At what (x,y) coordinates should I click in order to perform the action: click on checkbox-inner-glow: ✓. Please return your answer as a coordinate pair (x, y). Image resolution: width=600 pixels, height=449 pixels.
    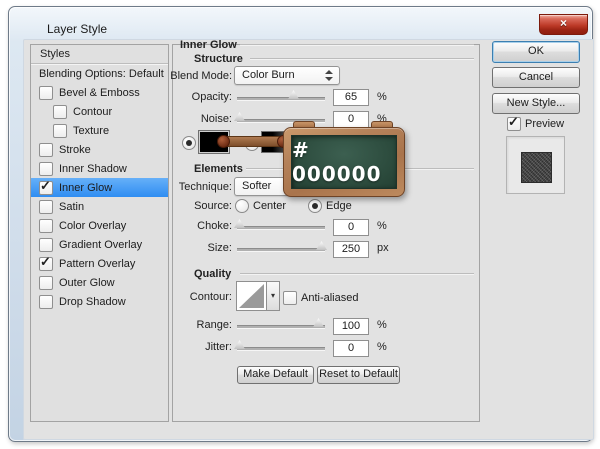
    Looking at the image, I should click on (46, 186).